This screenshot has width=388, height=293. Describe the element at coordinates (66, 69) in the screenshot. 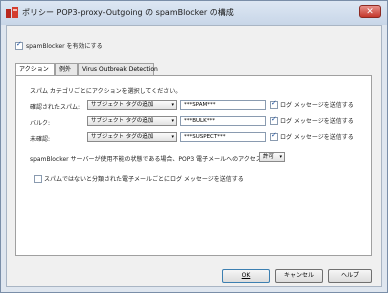

I see `tab-exceptions: 例外` at that location.